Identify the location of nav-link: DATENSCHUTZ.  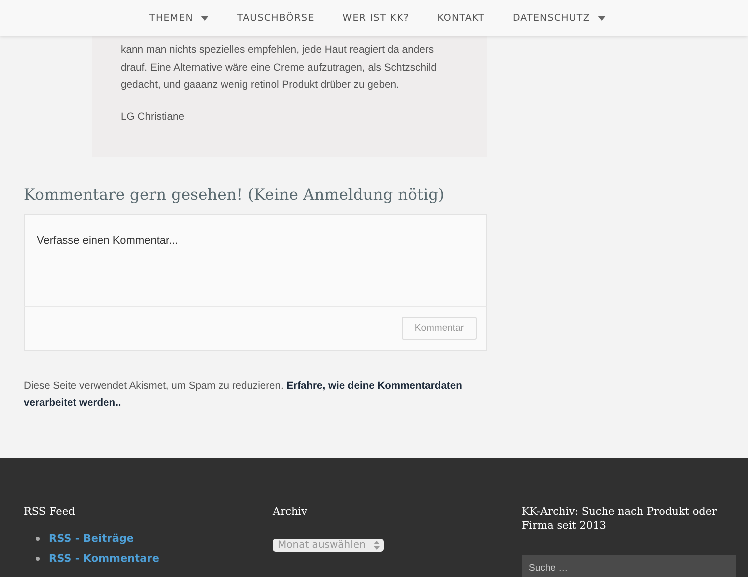
(559, 18).